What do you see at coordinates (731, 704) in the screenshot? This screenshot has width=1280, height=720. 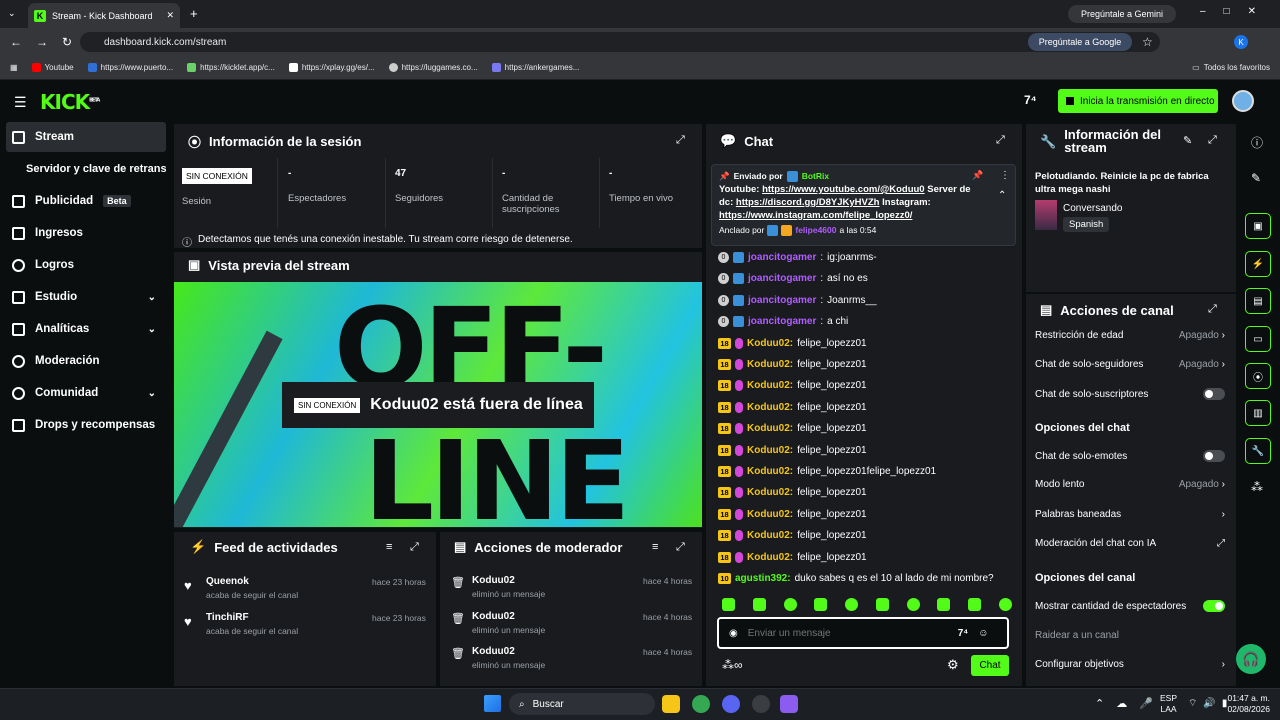 I see `discord-icon` at bounding box center [731, 704].